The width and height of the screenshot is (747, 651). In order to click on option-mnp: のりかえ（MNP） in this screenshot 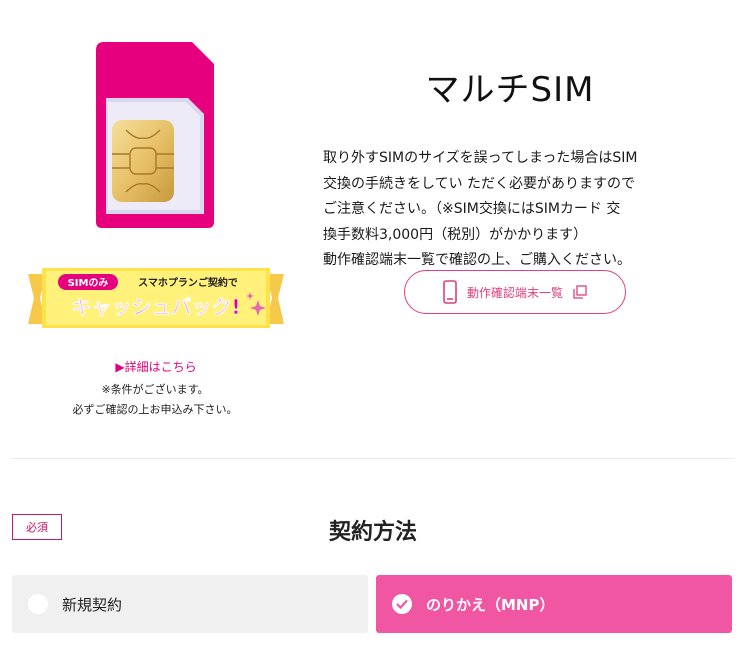, I will do `click(554, 604)`.